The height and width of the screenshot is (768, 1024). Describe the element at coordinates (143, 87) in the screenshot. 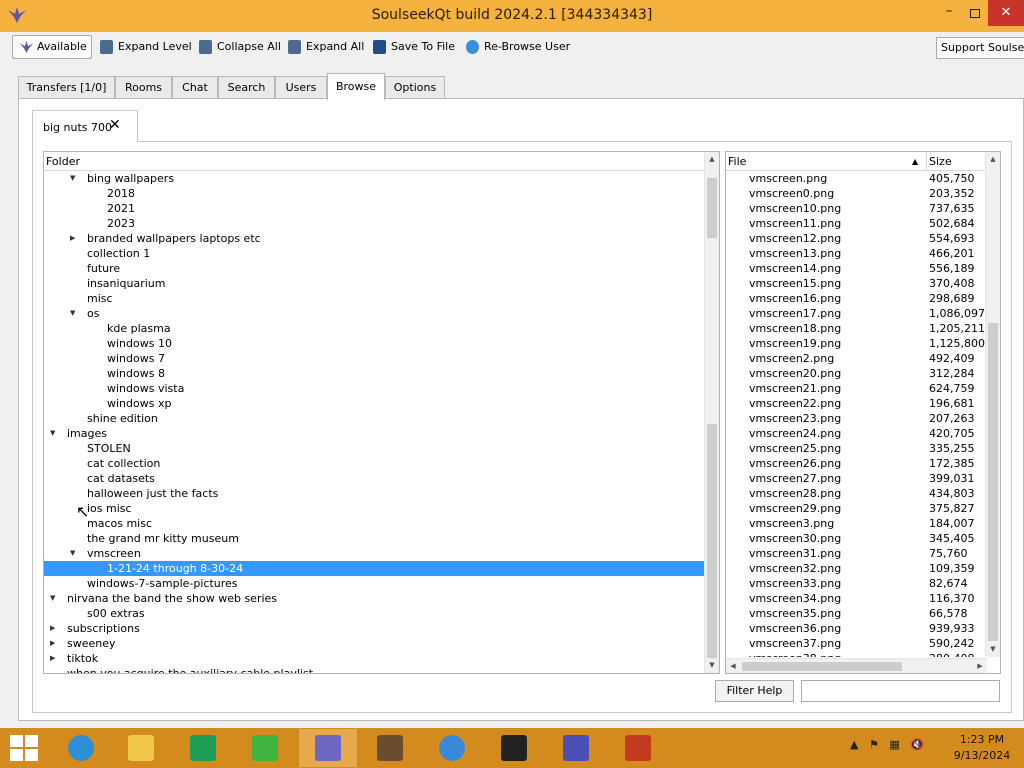

I see `tab-rooms: Rooms` at that location.